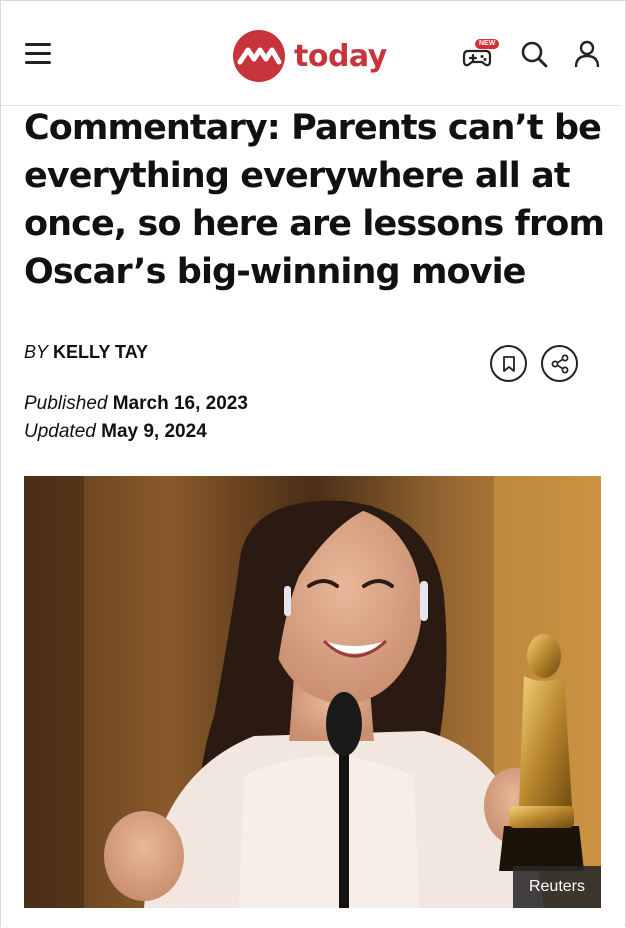 This screenshot has width=626, height=928. Describe the element at coordinates (259, 56) in the screenshot. I see `logo-mark-icon` at that location.